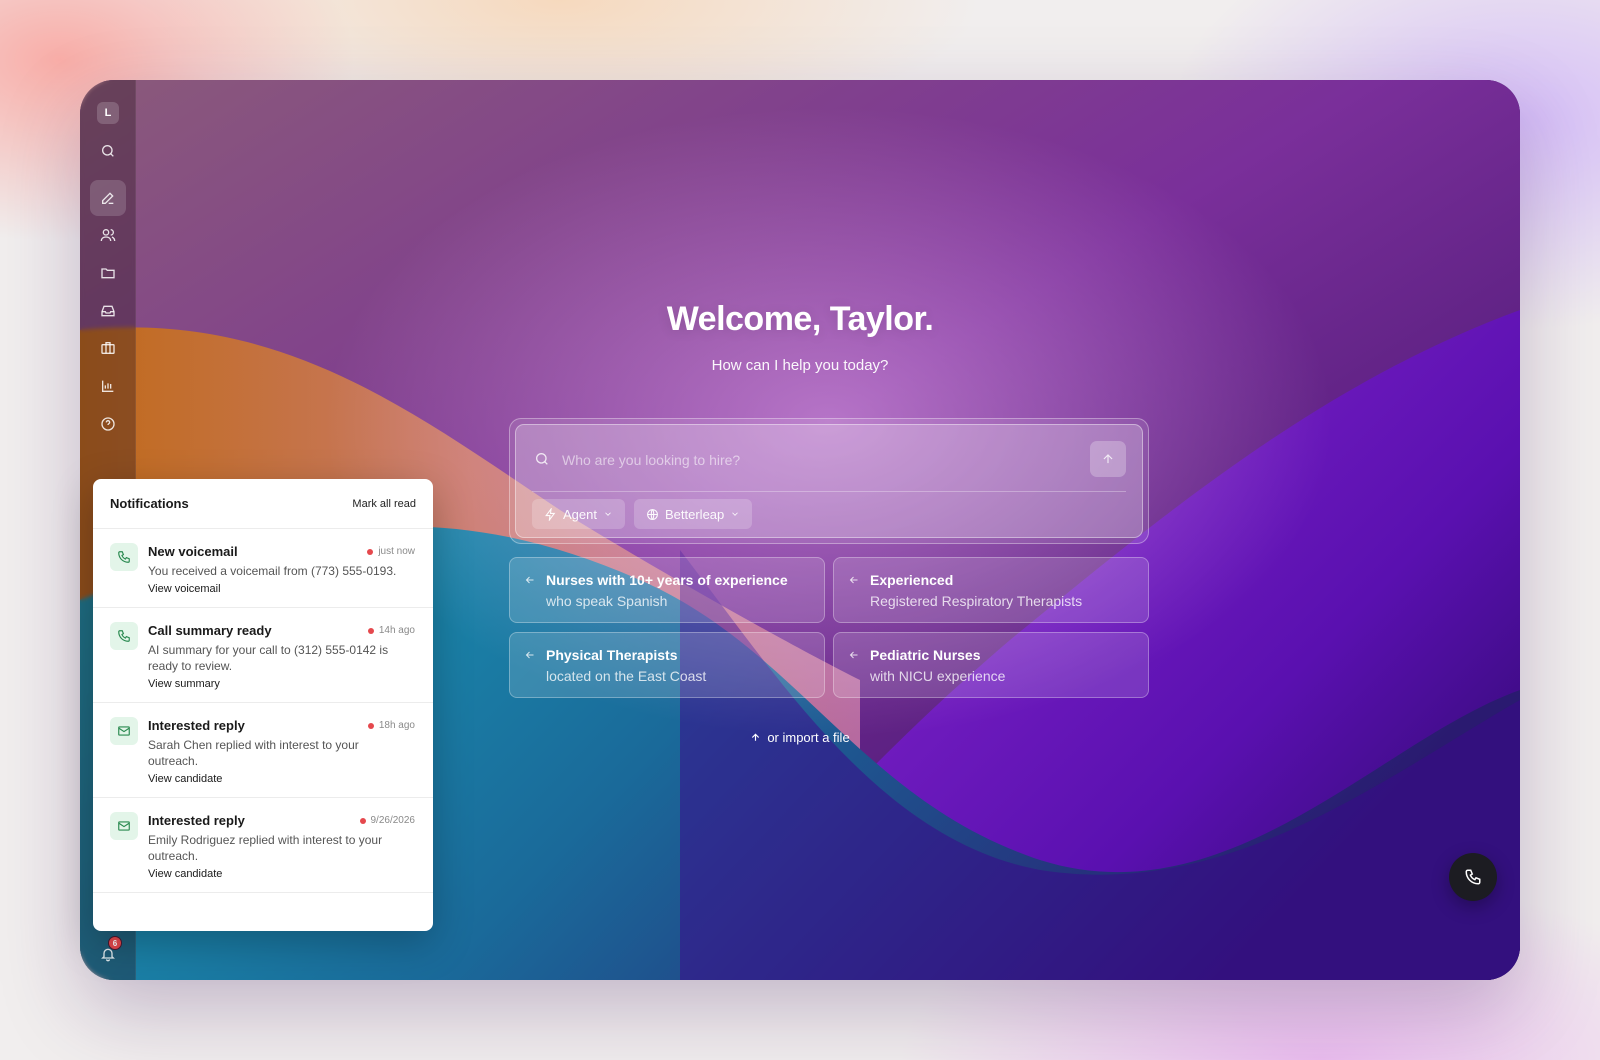 This screenshot has height=1060, width=1600. Describe the element at coordinates (396, 630) in the screenshot. I see `notification-time-text: 14h ago` at that location.